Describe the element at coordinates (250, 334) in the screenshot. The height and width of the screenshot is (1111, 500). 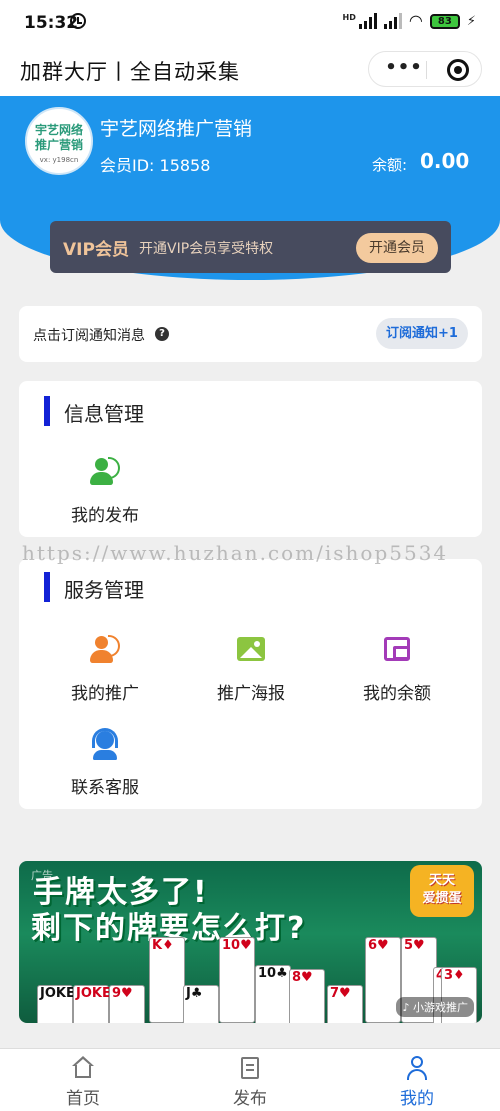
I see `subscribe-card: 点击订阅通知消息 ? 订阅通知+1` at that location.